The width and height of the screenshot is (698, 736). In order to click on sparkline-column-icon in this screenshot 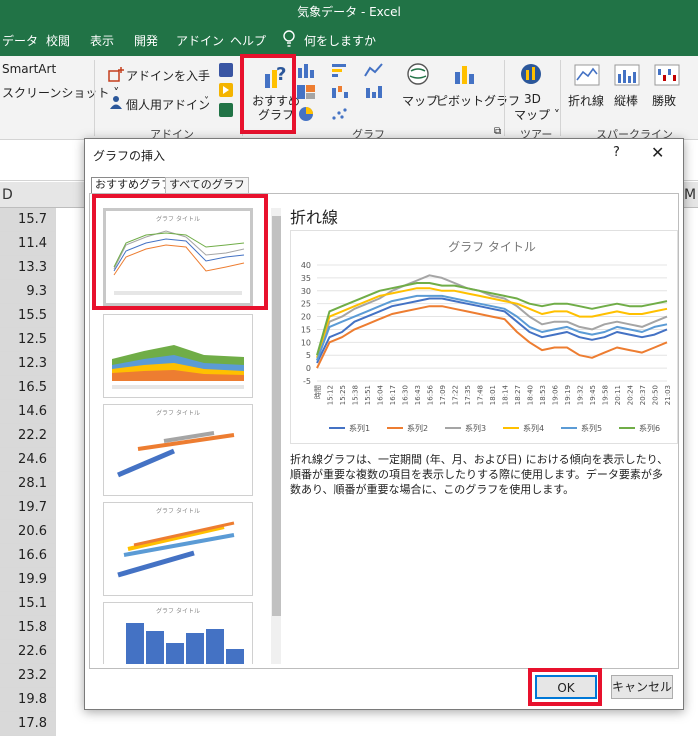, I will do `click(627, 75)`.